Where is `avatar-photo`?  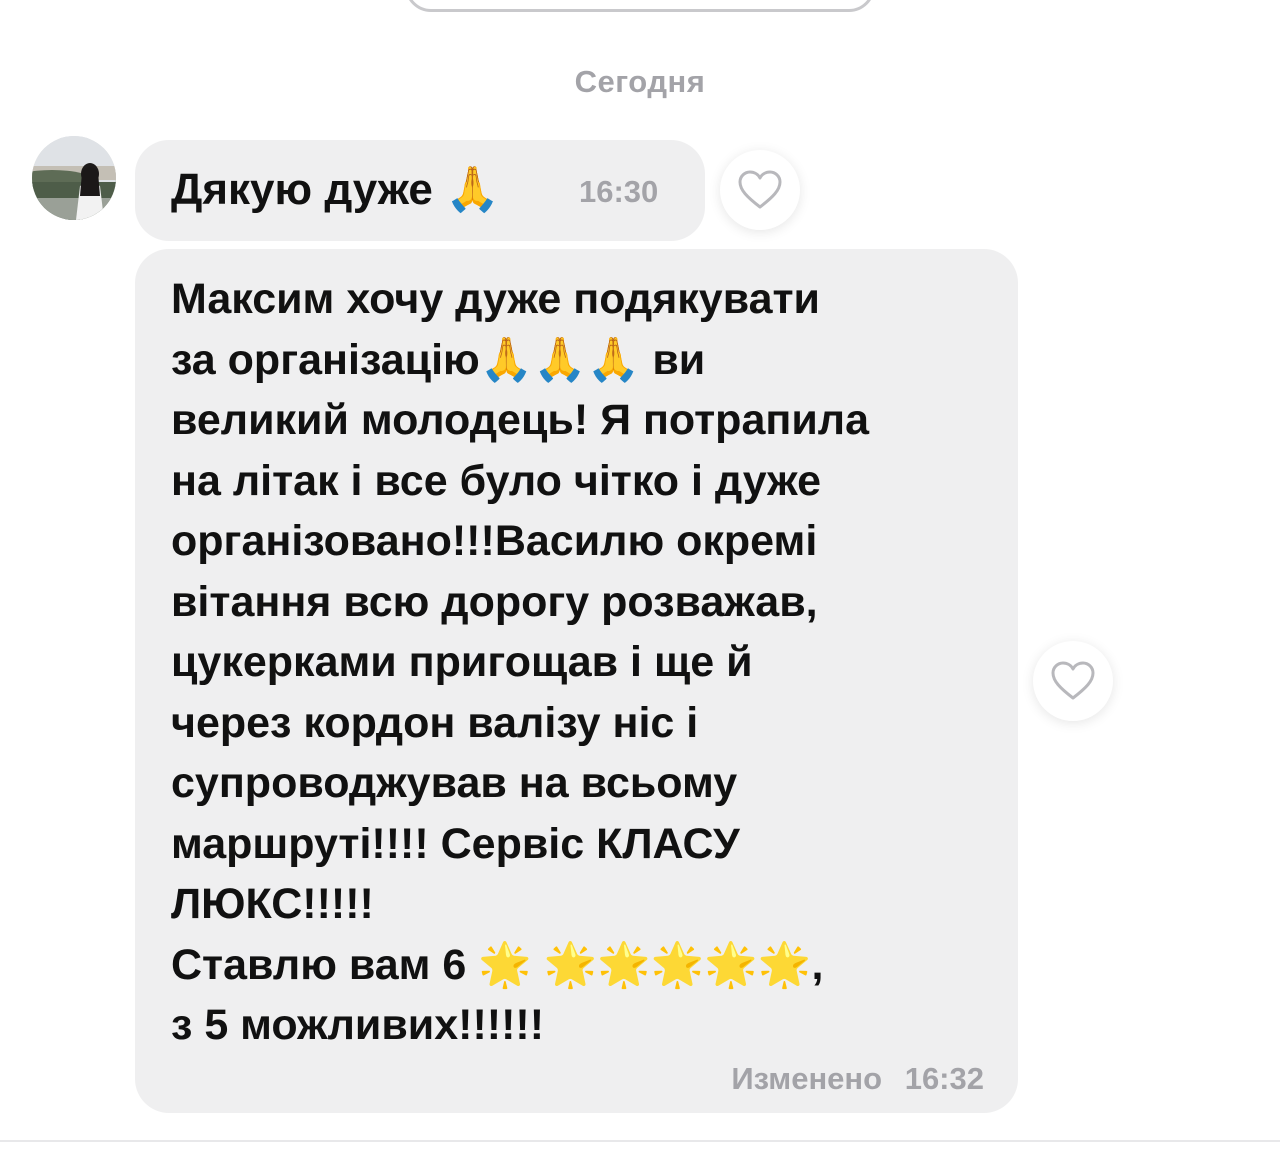
avatar-photo is located at coordinates (74, 178).